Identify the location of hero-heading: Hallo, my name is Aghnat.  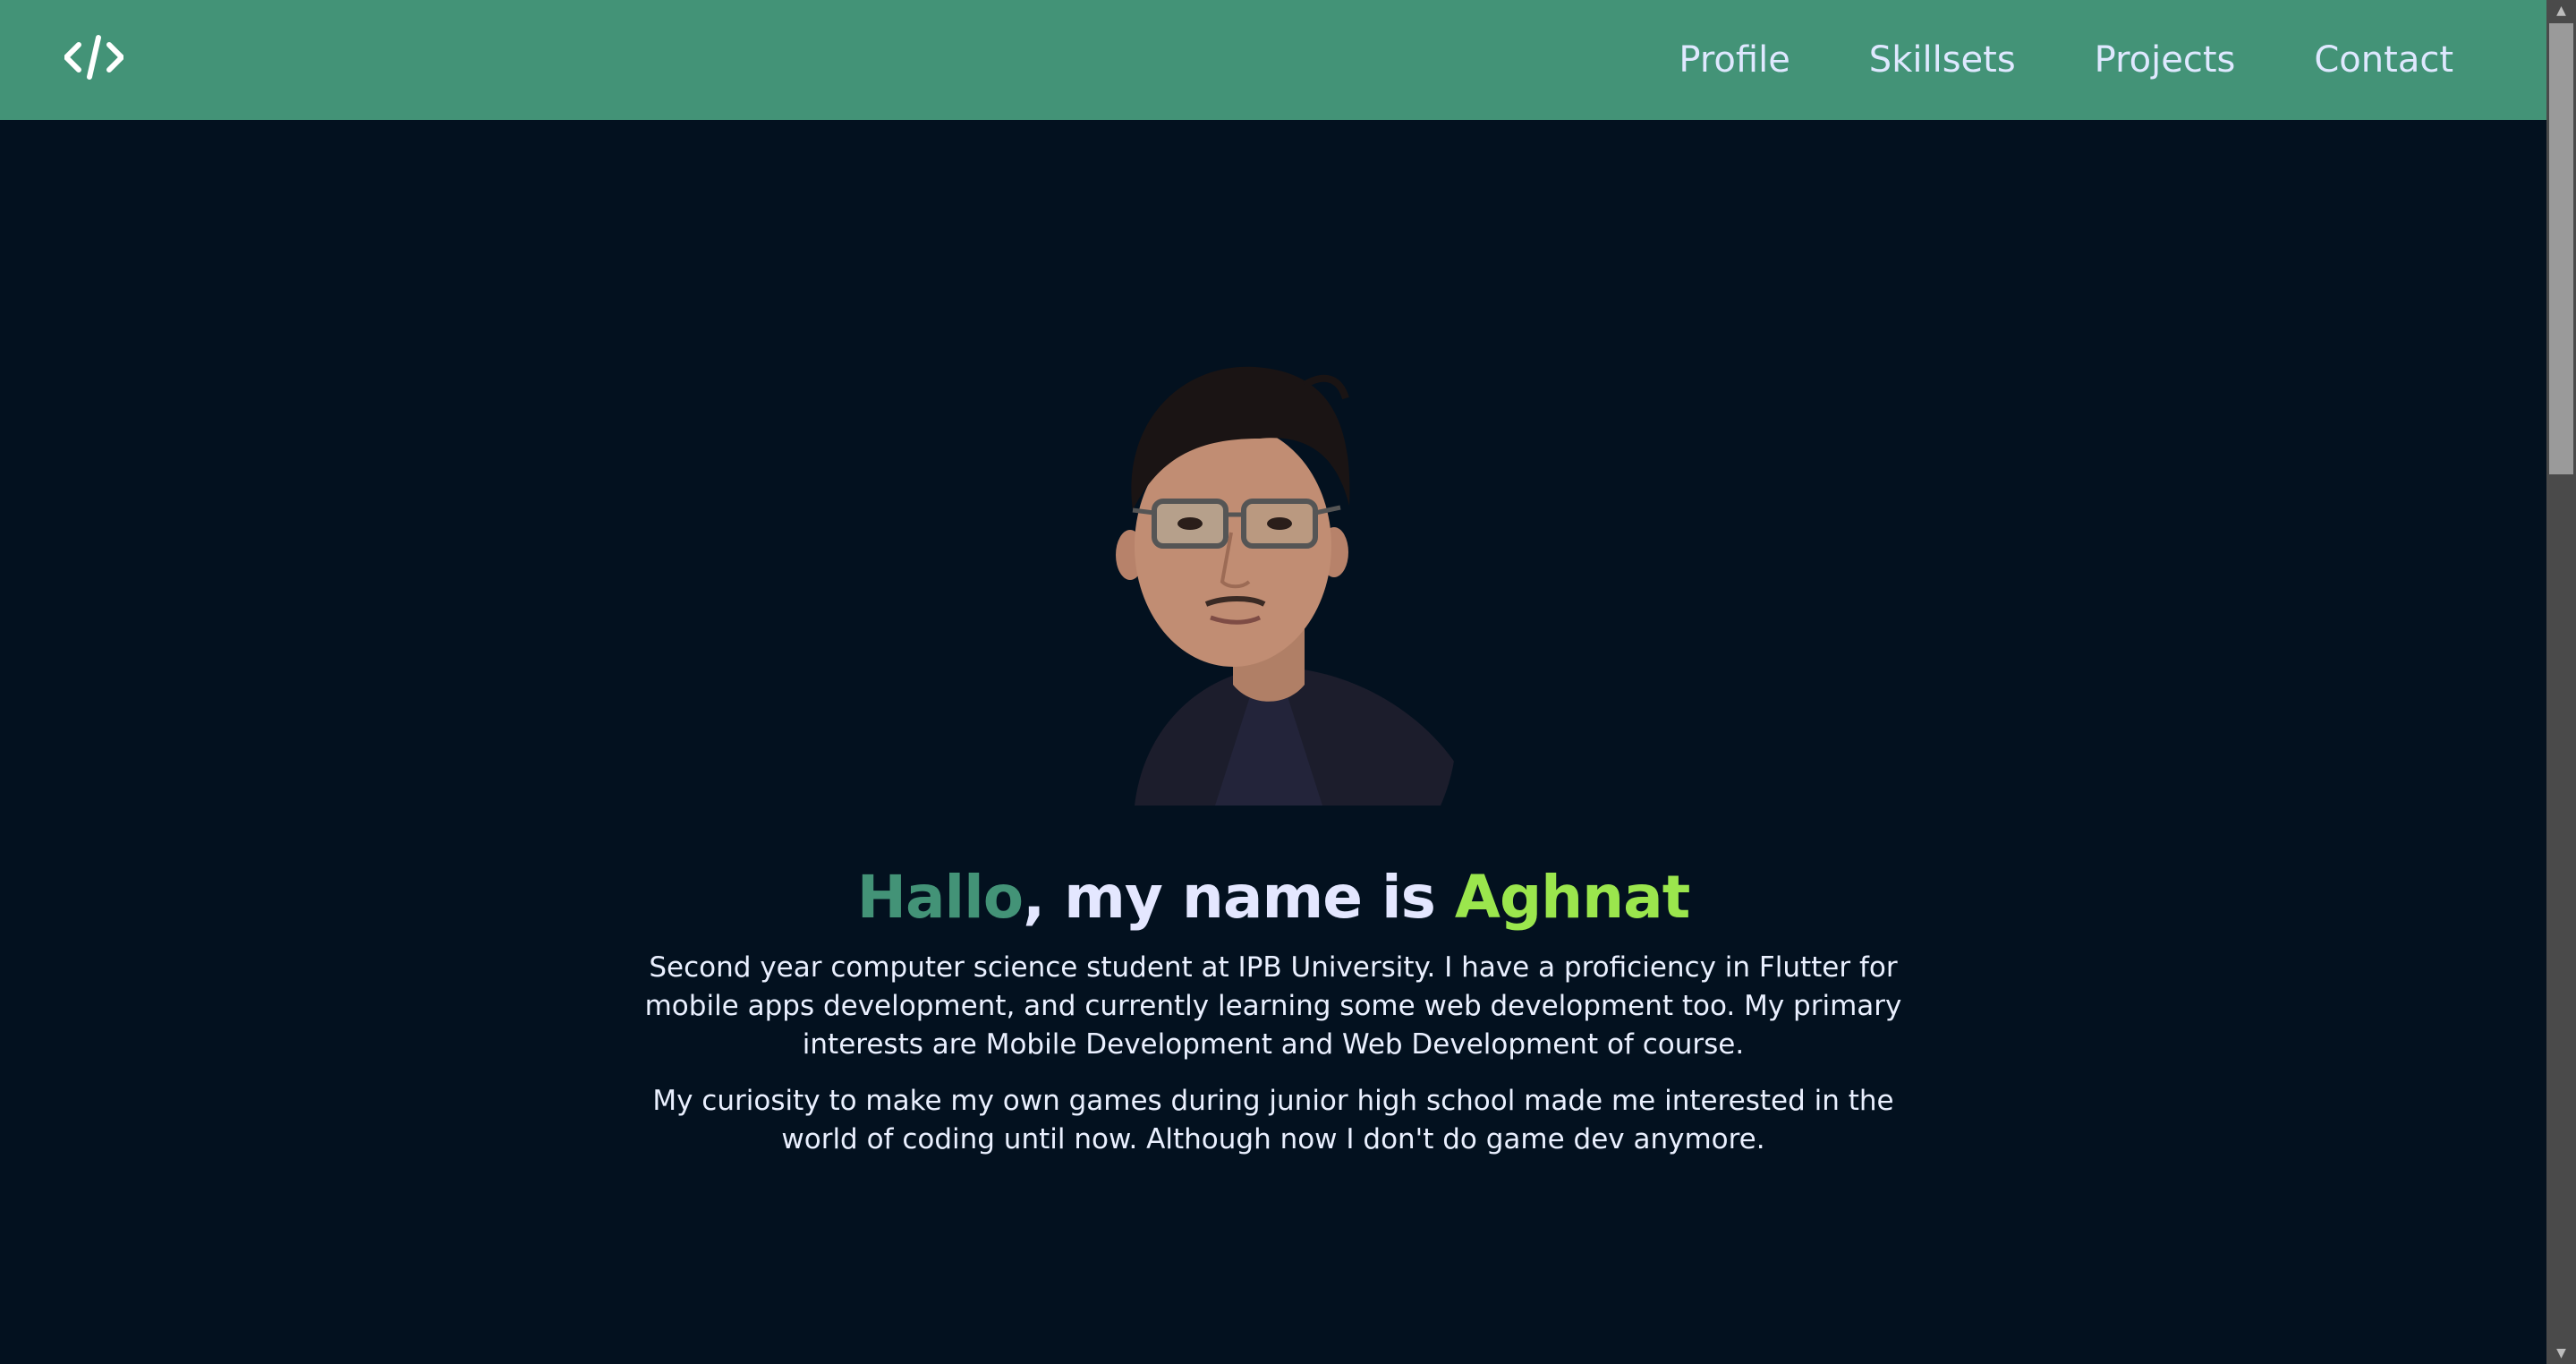
(1273, 897).